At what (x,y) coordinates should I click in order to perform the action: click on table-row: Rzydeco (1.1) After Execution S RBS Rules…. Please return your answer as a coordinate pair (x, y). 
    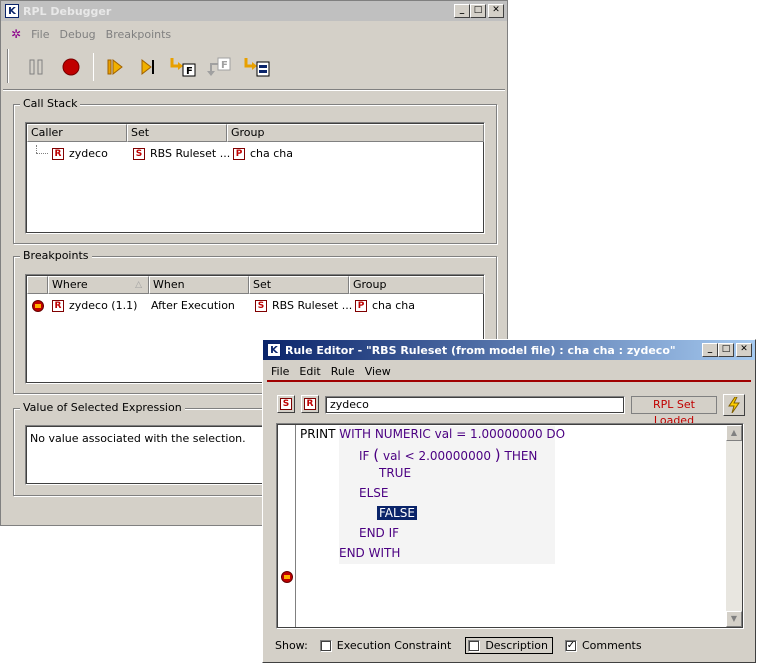
    Looking at the image, I should click on (255, 306).